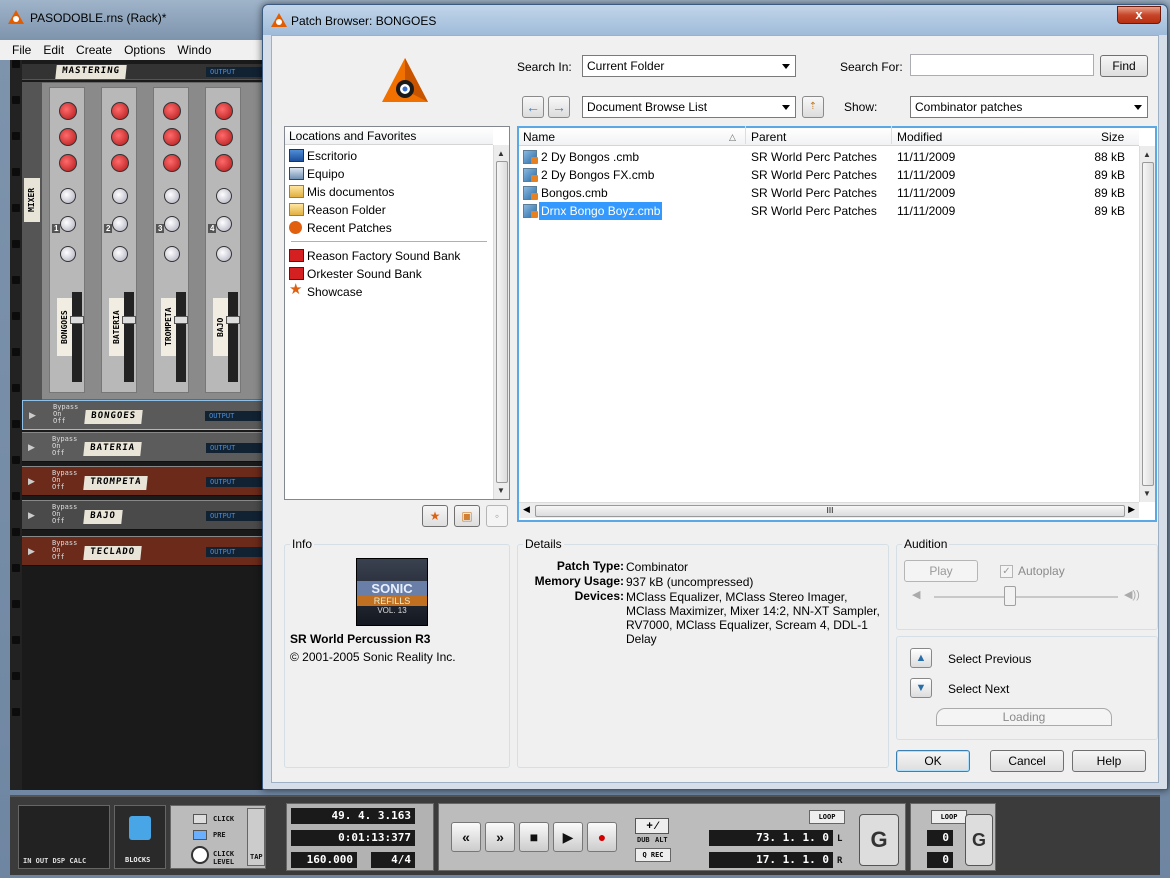 The height and width of the screenshot is (878, 1170). Describe the element at coordinates (194, 50) in the screenshot. I see `menu-windows: Windo` at that location.